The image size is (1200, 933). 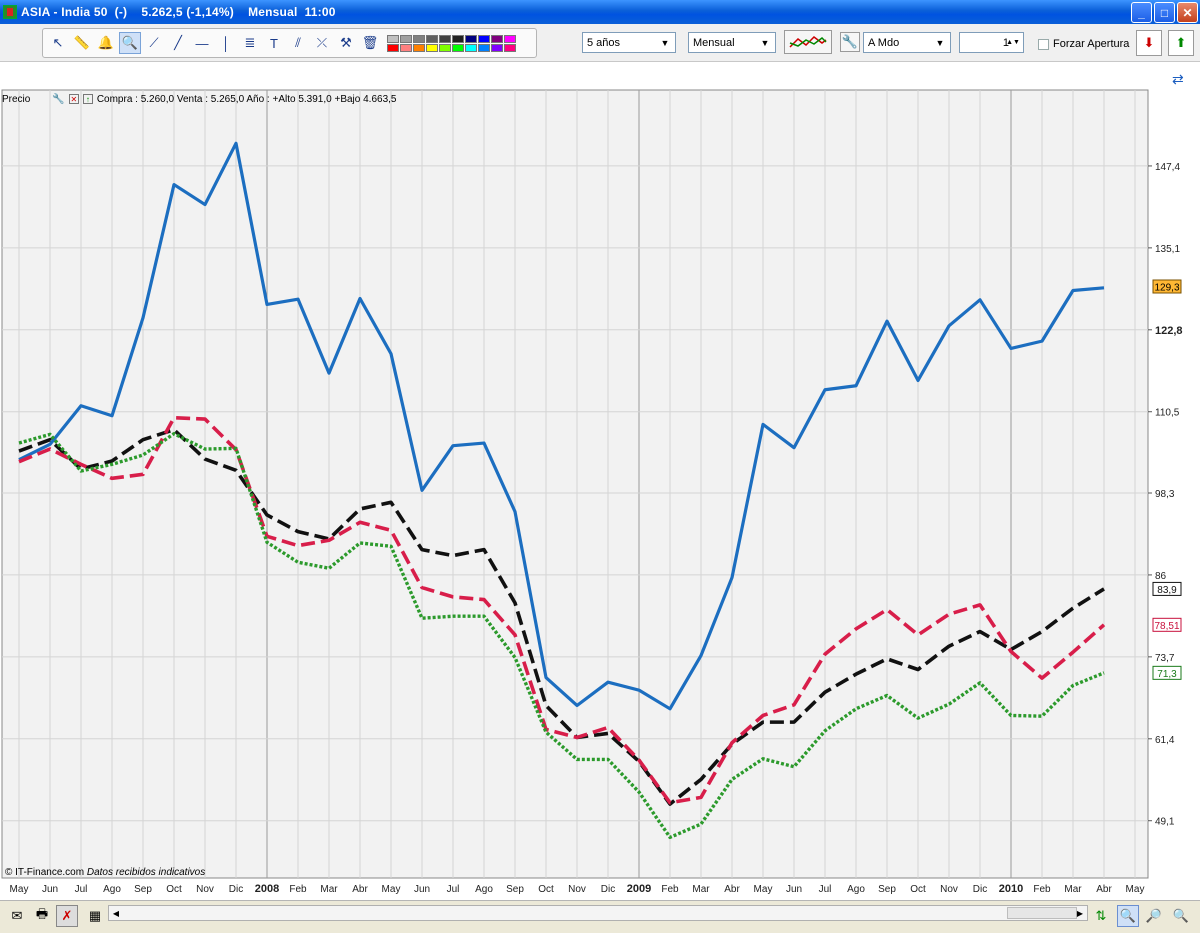 What do you see at coordinates (1167, 674) in the screenshot?
I see `last-value-label: 71,3` at bounding box center [1167, 674].